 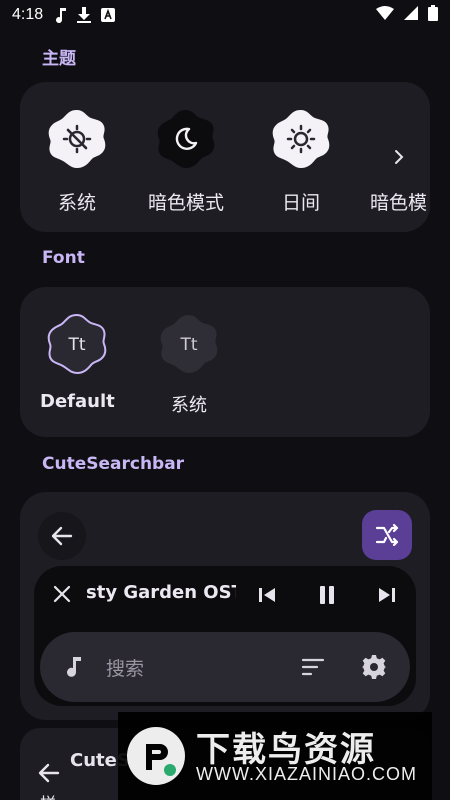 I want to click on font-option-label: 系统, so click(x=189, y=405).